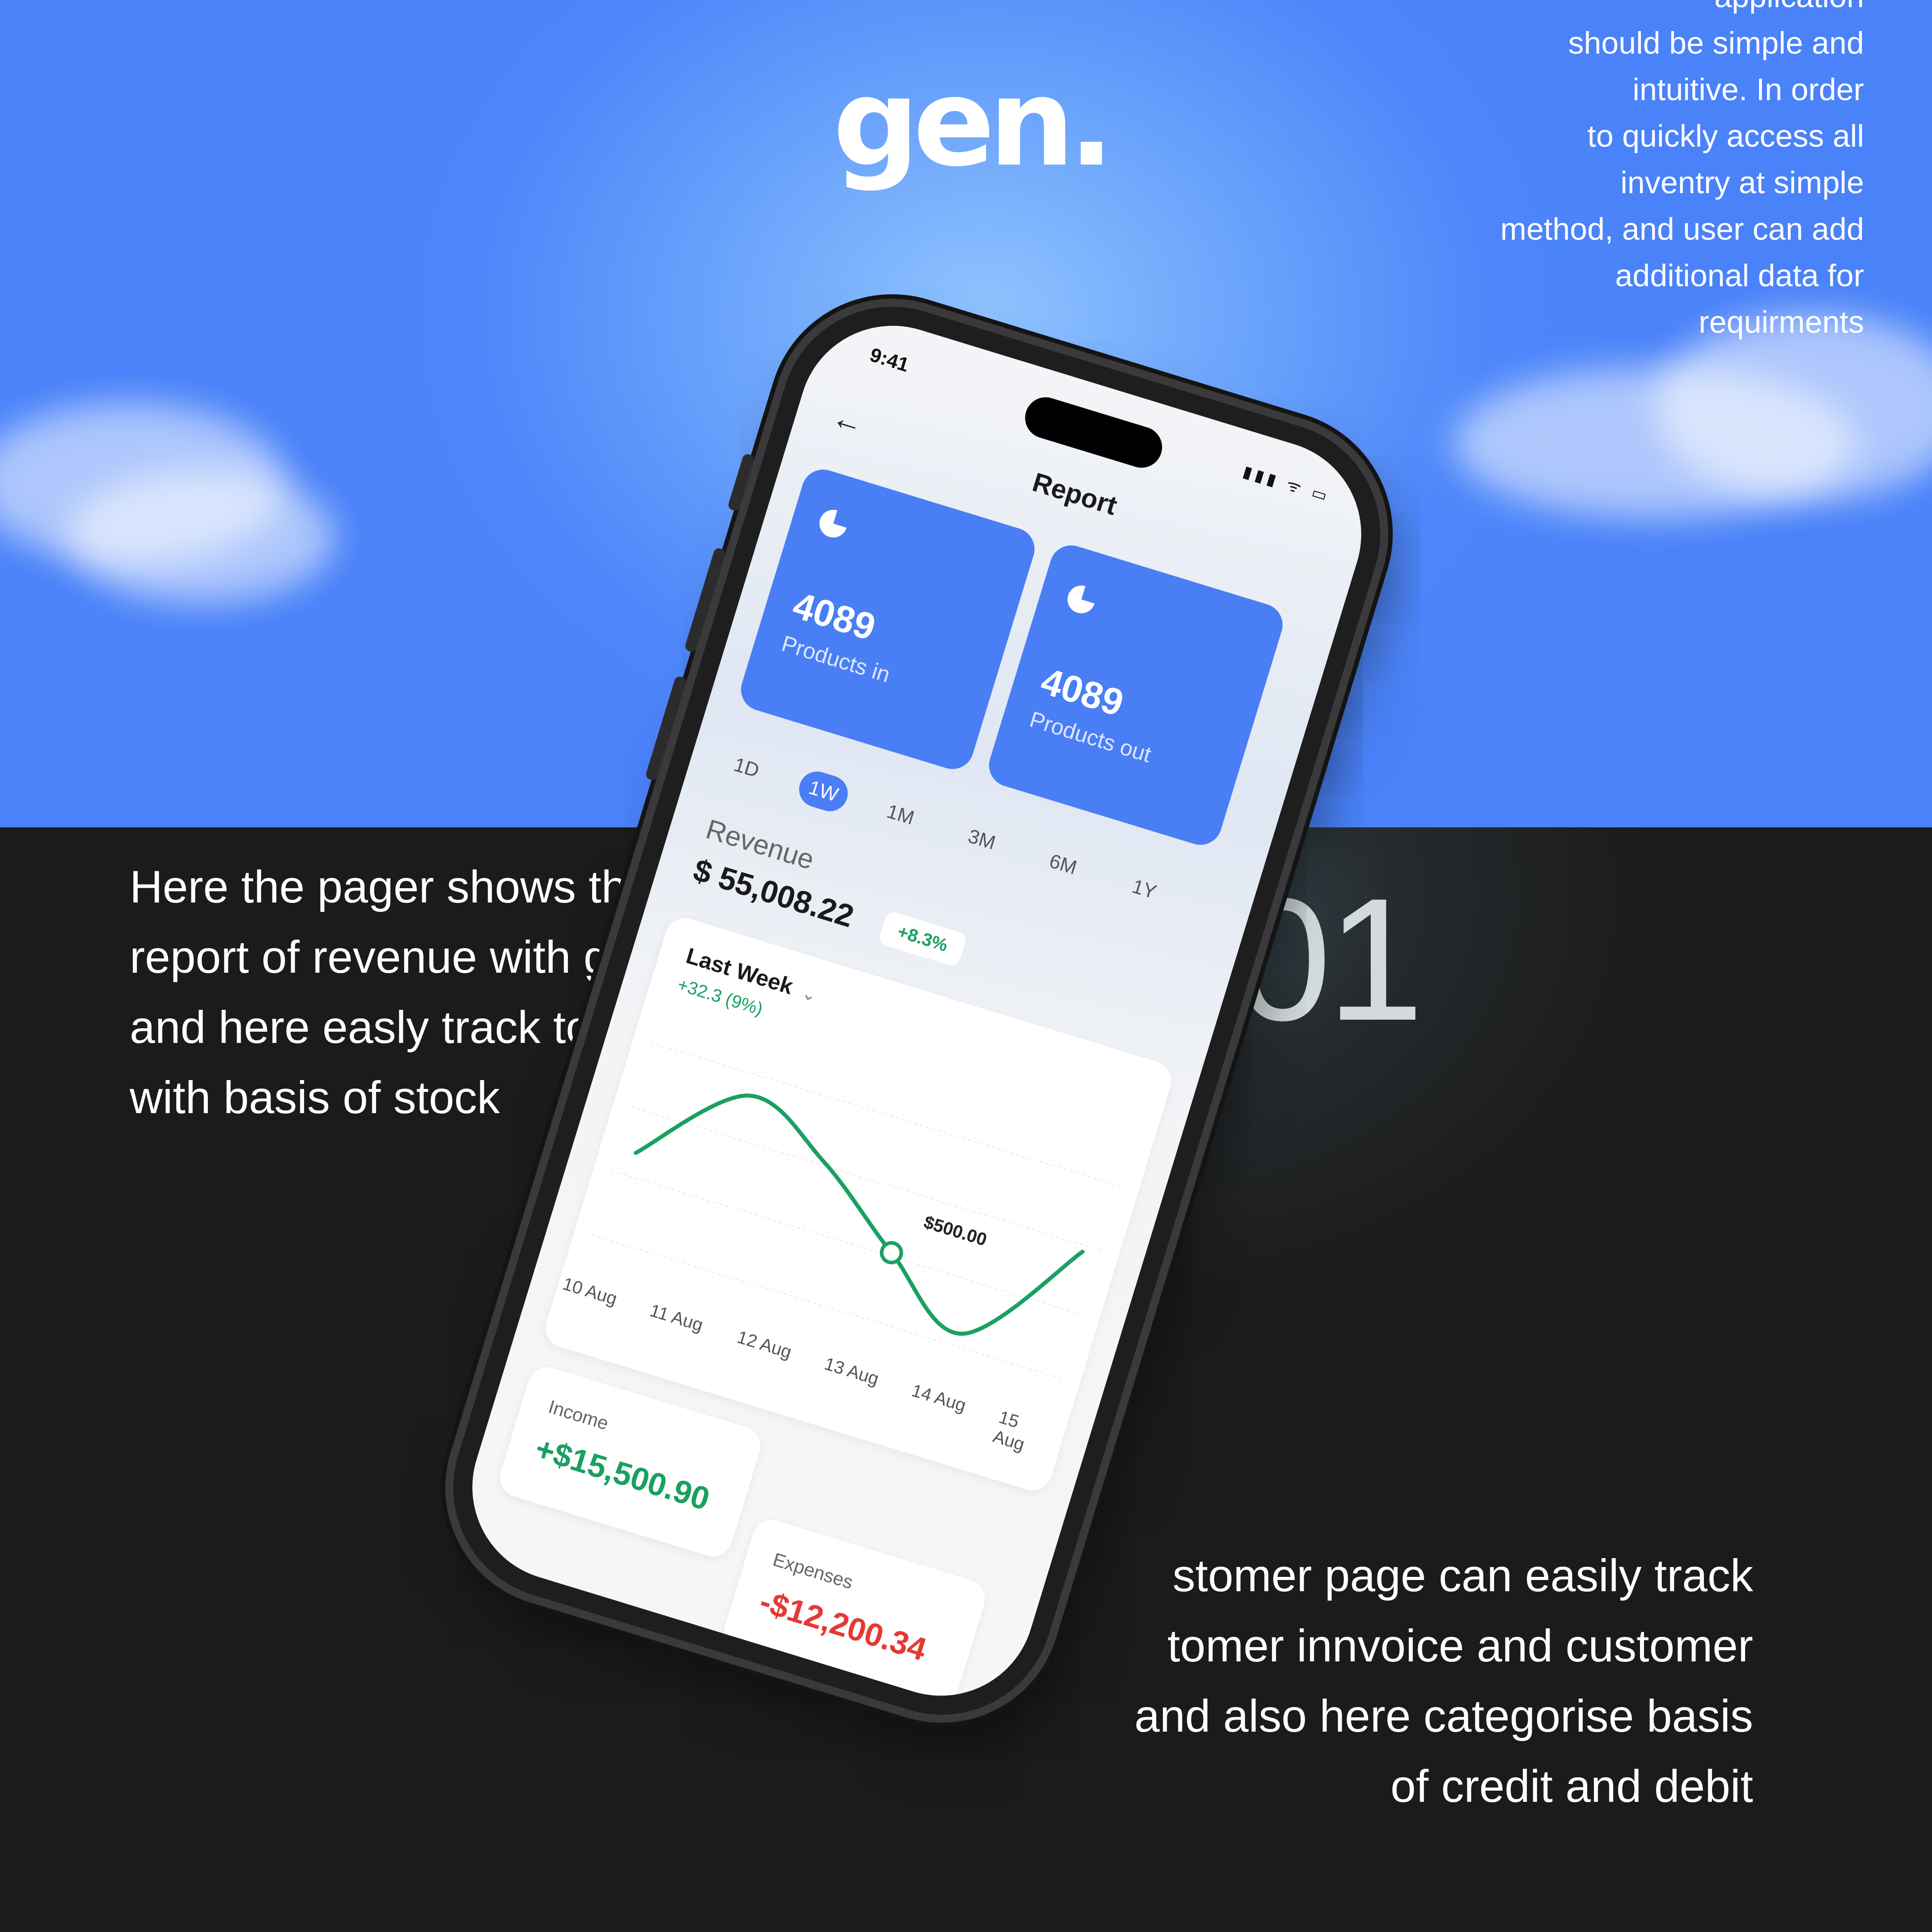  Describe the element at coordinates (1742, 182) in the screenshot. I see `blurb-line: inventry at simple` at that location.